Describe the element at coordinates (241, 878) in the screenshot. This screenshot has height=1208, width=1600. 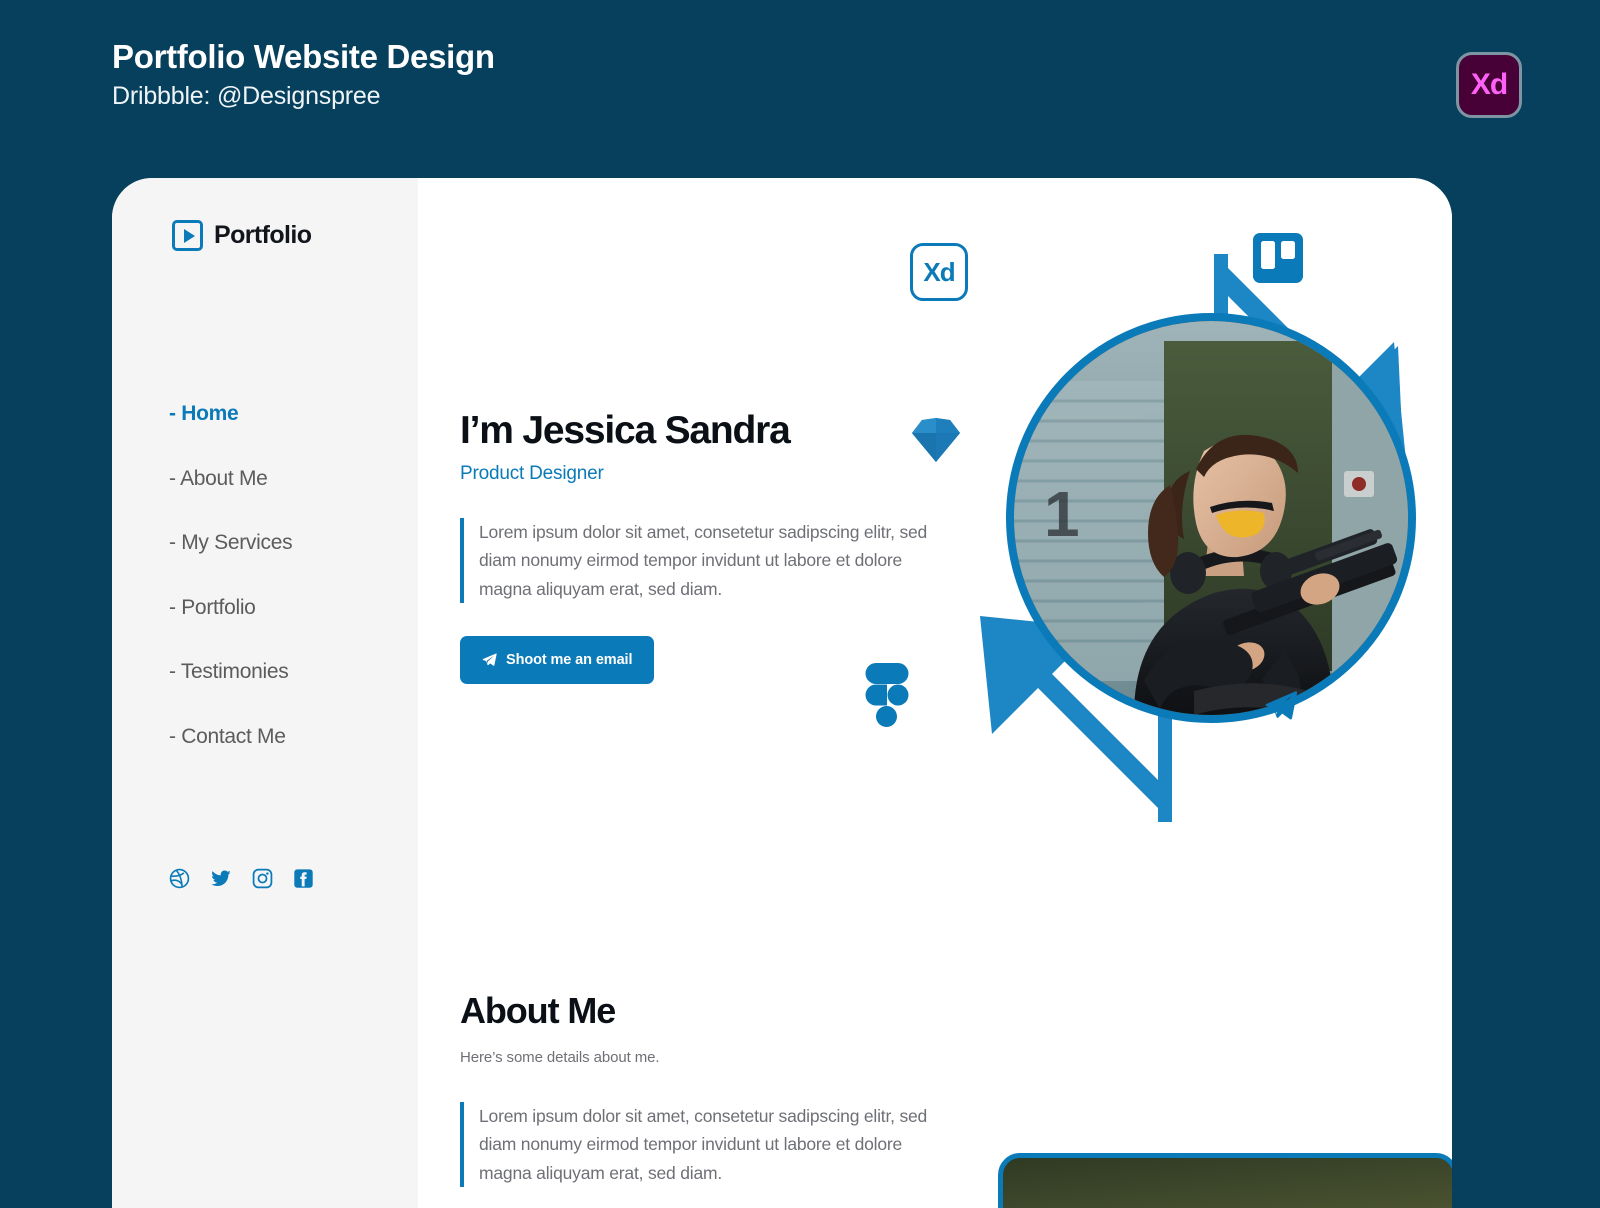
I see `social-links` at that location.